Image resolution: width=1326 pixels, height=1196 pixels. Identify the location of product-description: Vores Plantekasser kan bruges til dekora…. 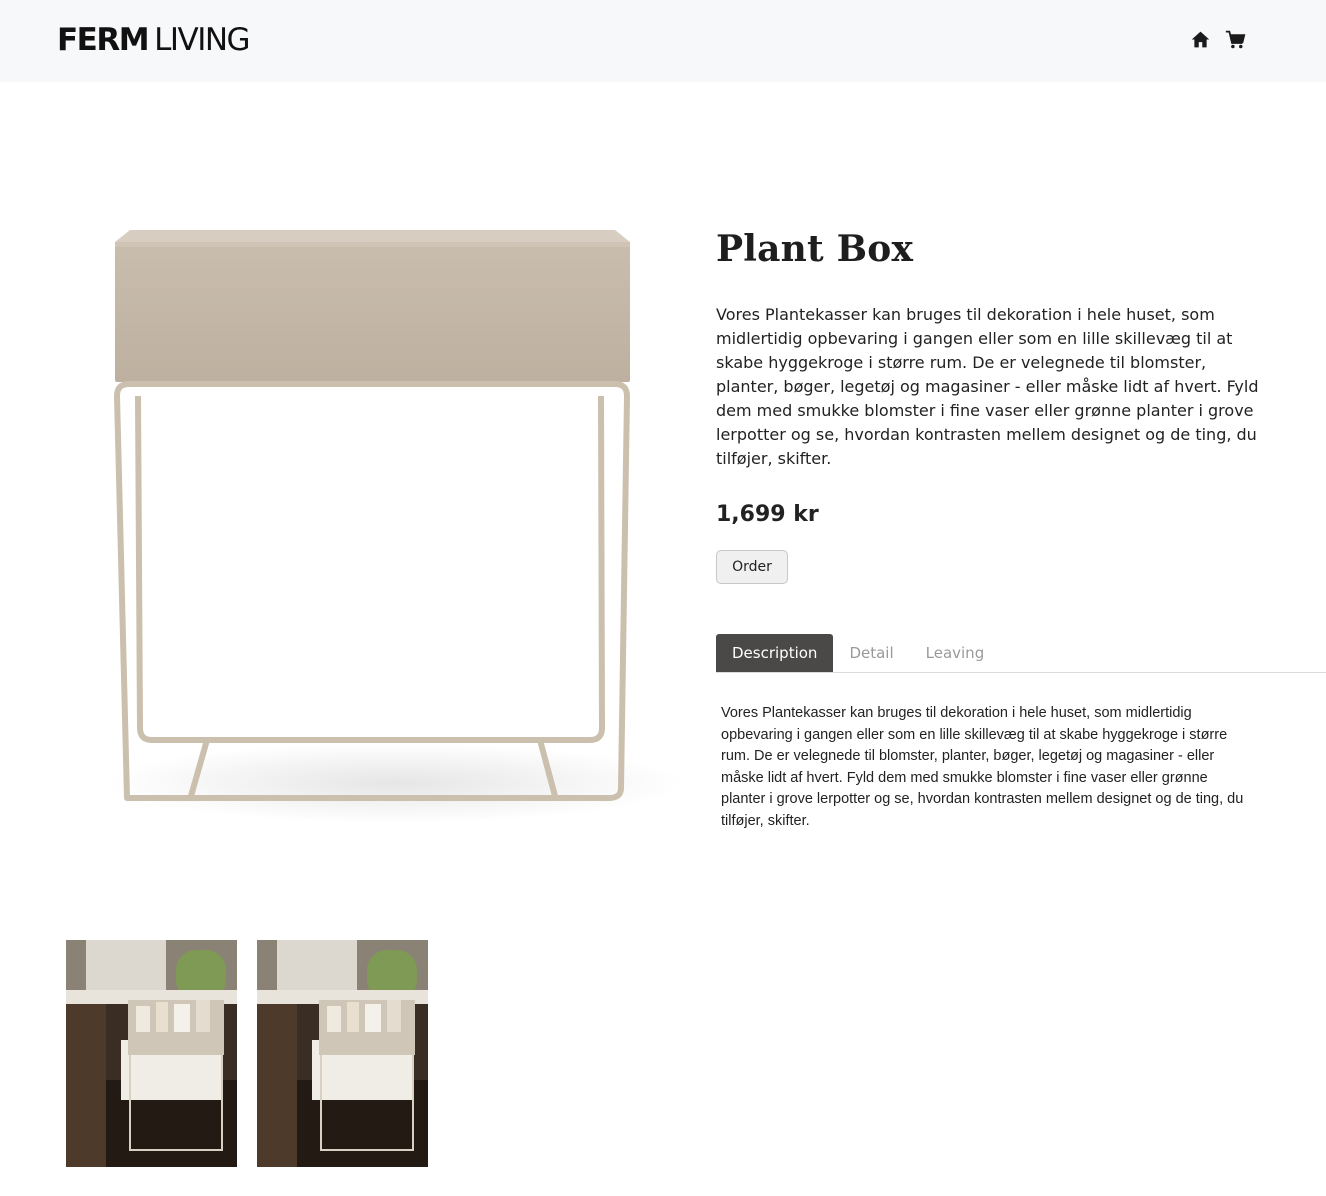
(987, 386).